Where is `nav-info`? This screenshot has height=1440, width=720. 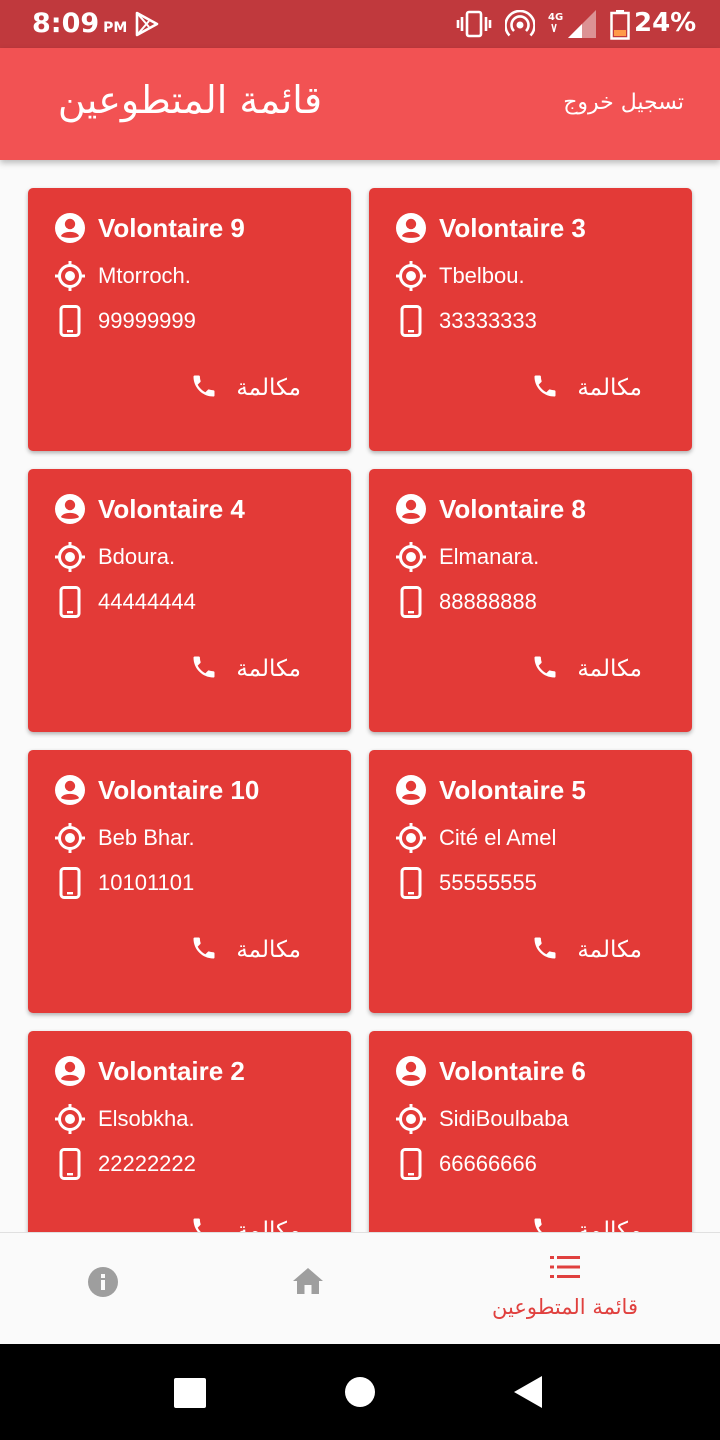
nav-info is located at coordinates (103, 1289).